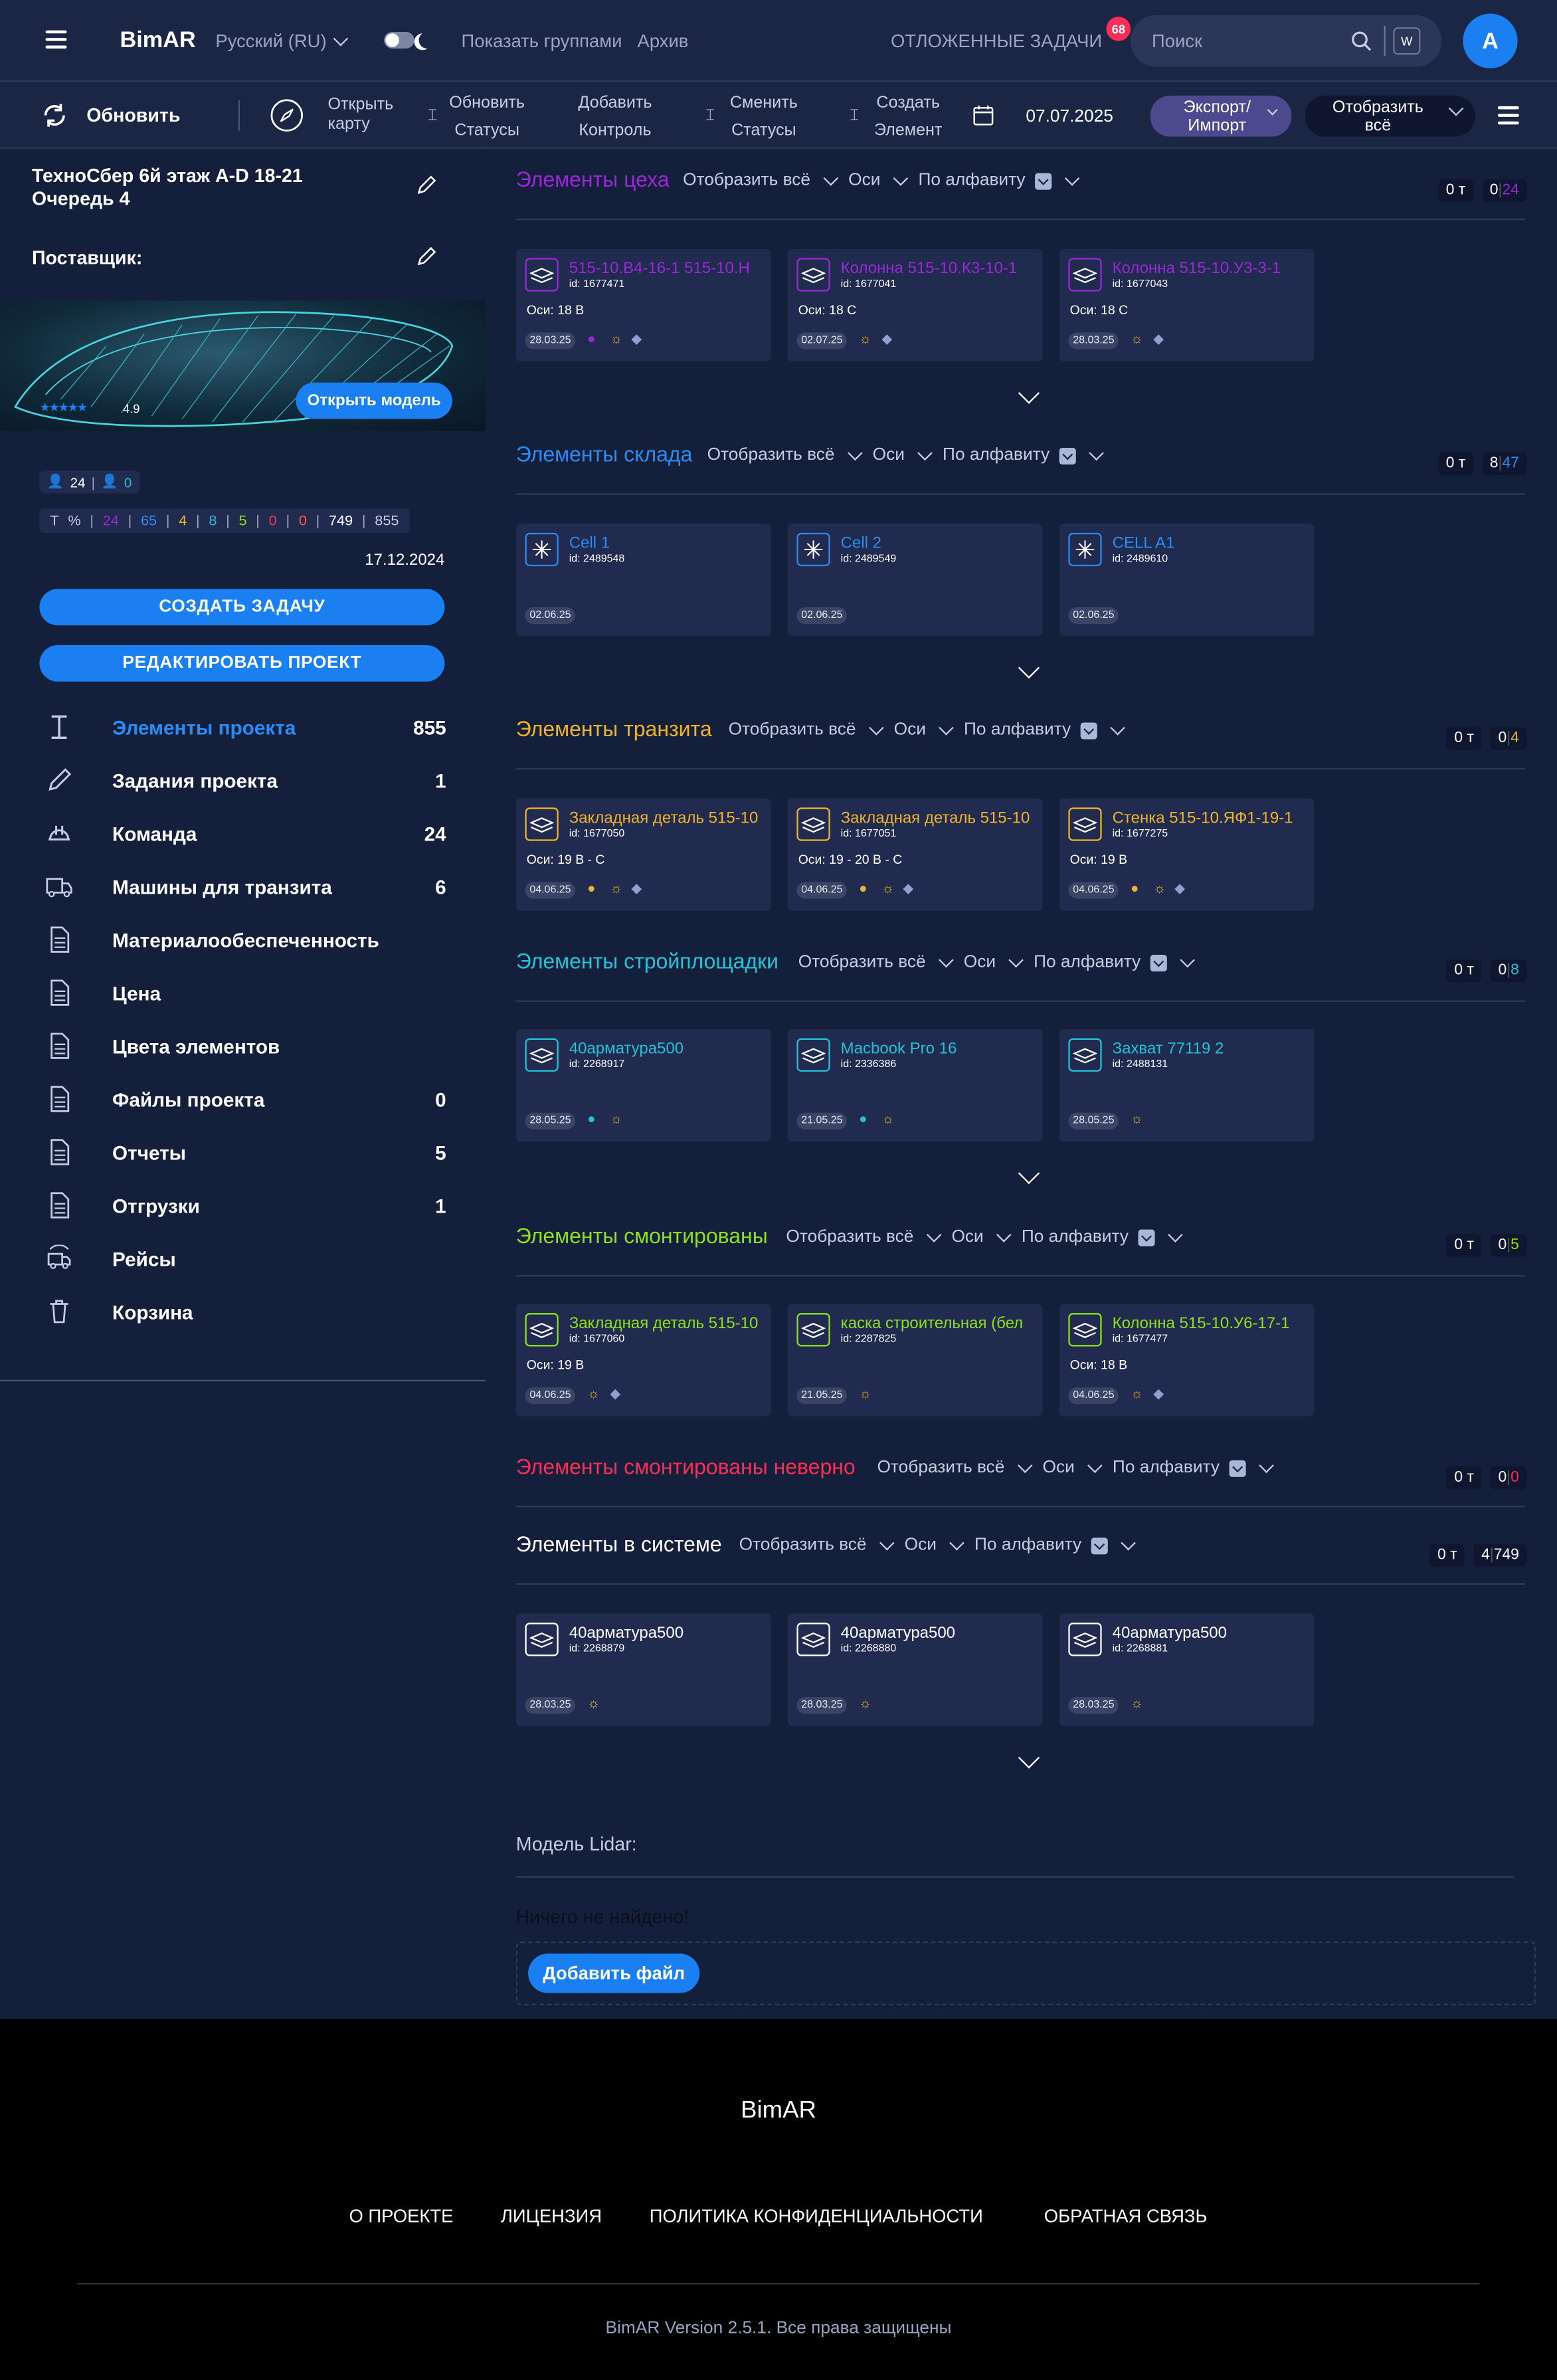 The width and height of the screenshot is (1557, 2380). I want to click on add-control-button: Добавить Контроль, so click(615, 117).